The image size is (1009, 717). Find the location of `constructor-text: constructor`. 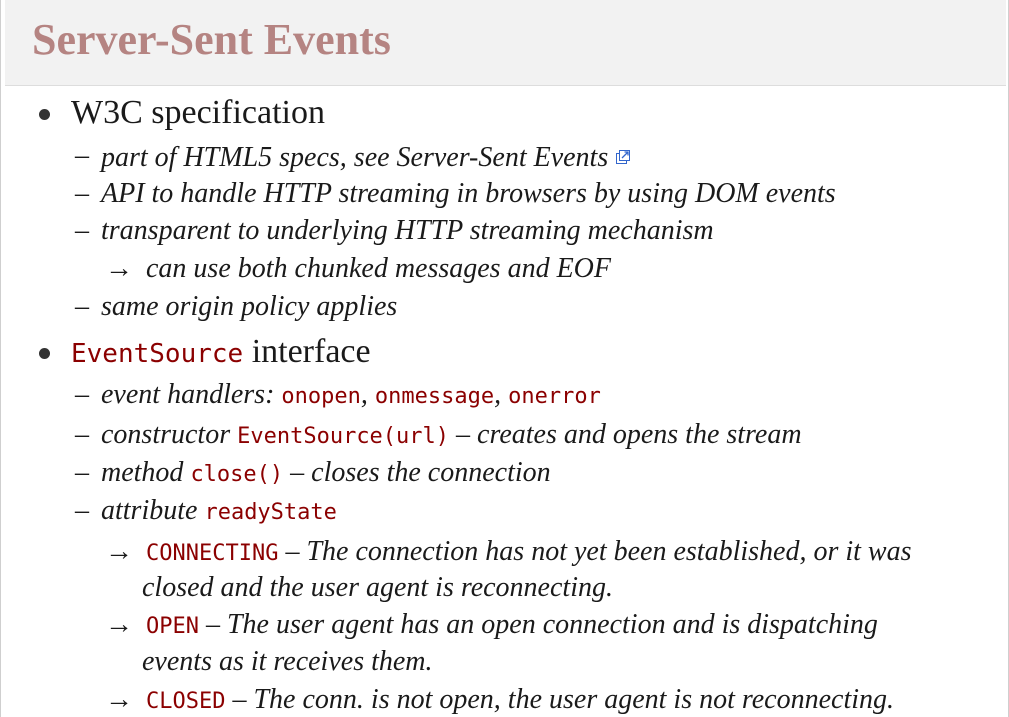

constructor-text: constructor is located at coordinates (166, 434).